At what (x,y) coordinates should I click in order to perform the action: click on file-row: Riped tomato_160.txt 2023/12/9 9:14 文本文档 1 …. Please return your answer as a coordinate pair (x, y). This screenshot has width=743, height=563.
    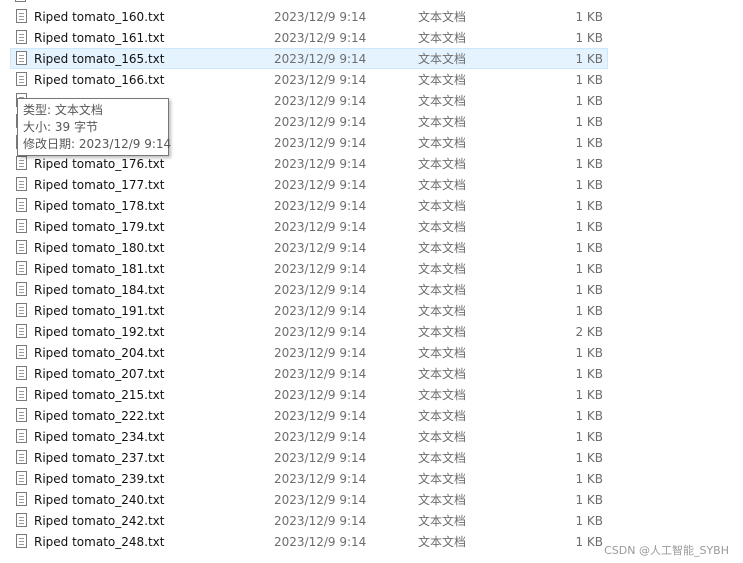
    Looking at the image, I should click on (309, 16).